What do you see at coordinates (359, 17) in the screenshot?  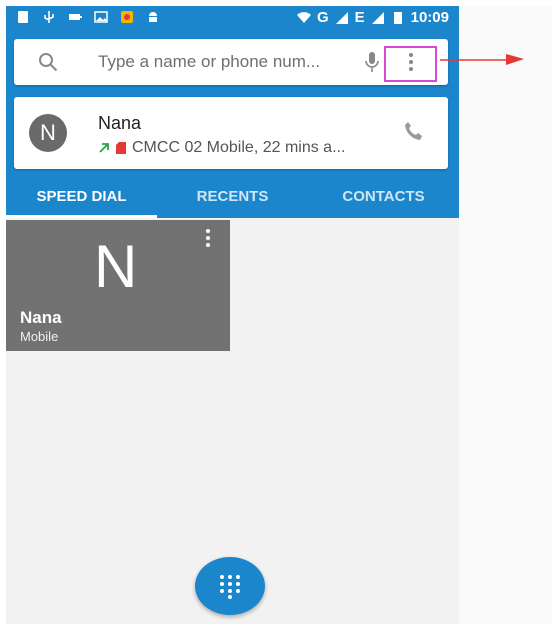 I see `network-type-2: E` at bounding box center [359, 17].